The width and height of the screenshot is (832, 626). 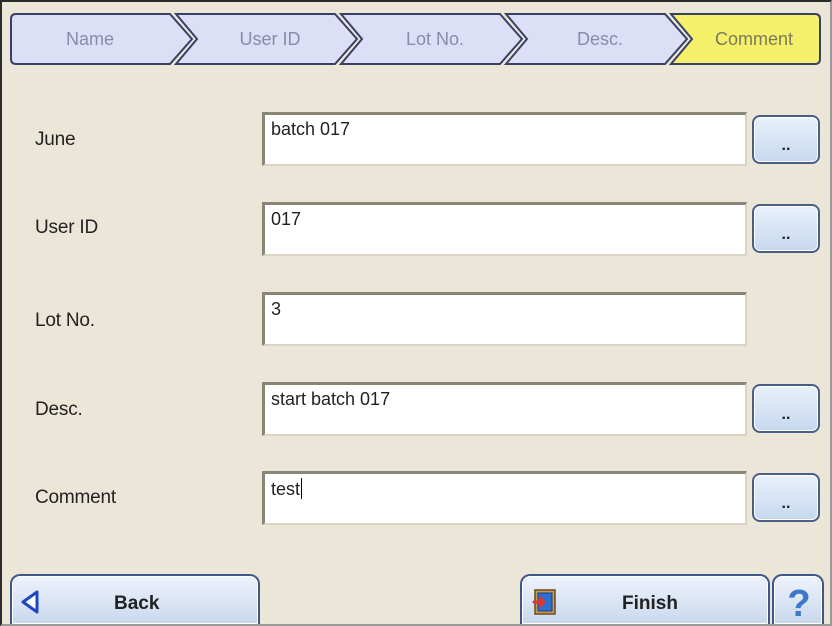 I want to click on step-comment: Comment, so click(x=744, y=39).